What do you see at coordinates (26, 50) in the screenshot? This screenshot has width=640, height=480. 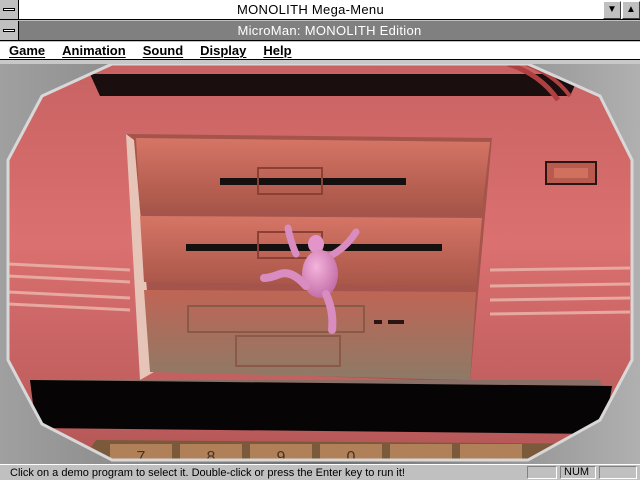 I see `menu-game: Game` at bounding box center [26, 50].